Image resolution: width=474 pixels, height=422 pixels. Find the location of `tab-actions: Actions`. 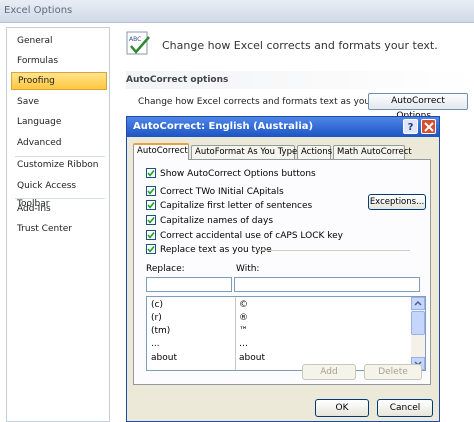

tab-actions: Actions is located at coordinates (314, 152).